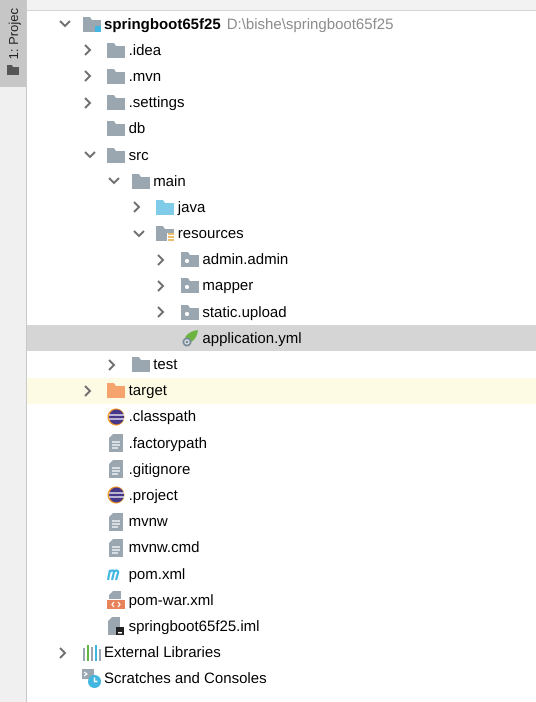  I want to click on tree-item: application.yml, so click(281, 338).